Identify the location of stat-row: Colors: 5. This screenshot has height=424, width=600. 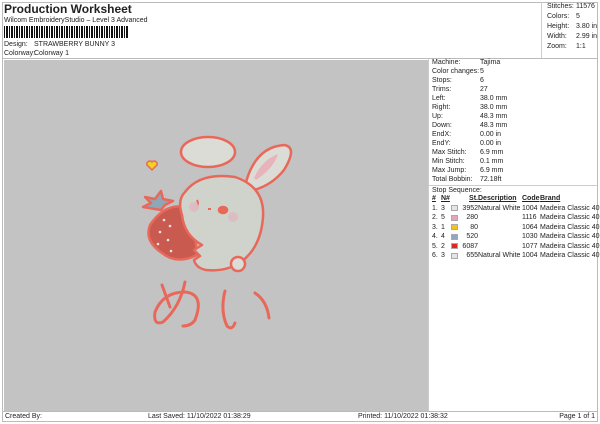
(570, 17).